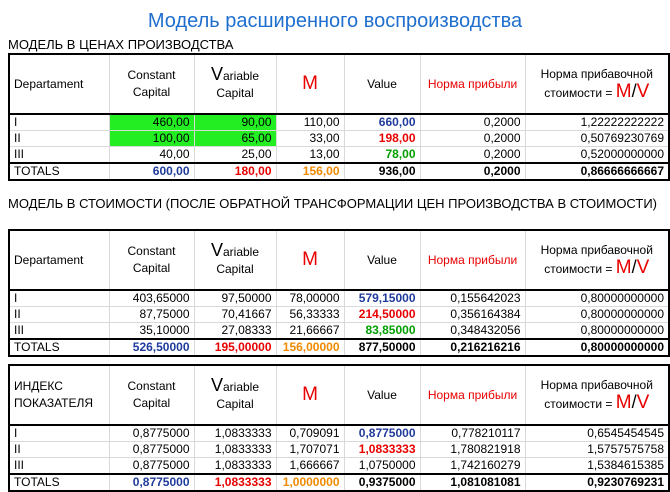 The width and height of the screenshot is (670, 492). I want to click on cell-value: 936,00, so click(381, 171).